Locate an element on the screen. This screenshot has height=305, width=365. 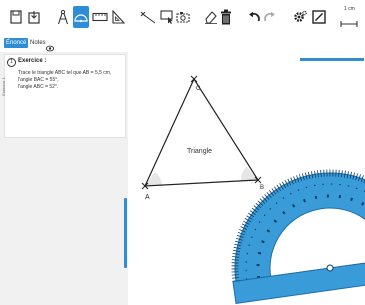
angle-b-marker is located at coordinates (249, 173).